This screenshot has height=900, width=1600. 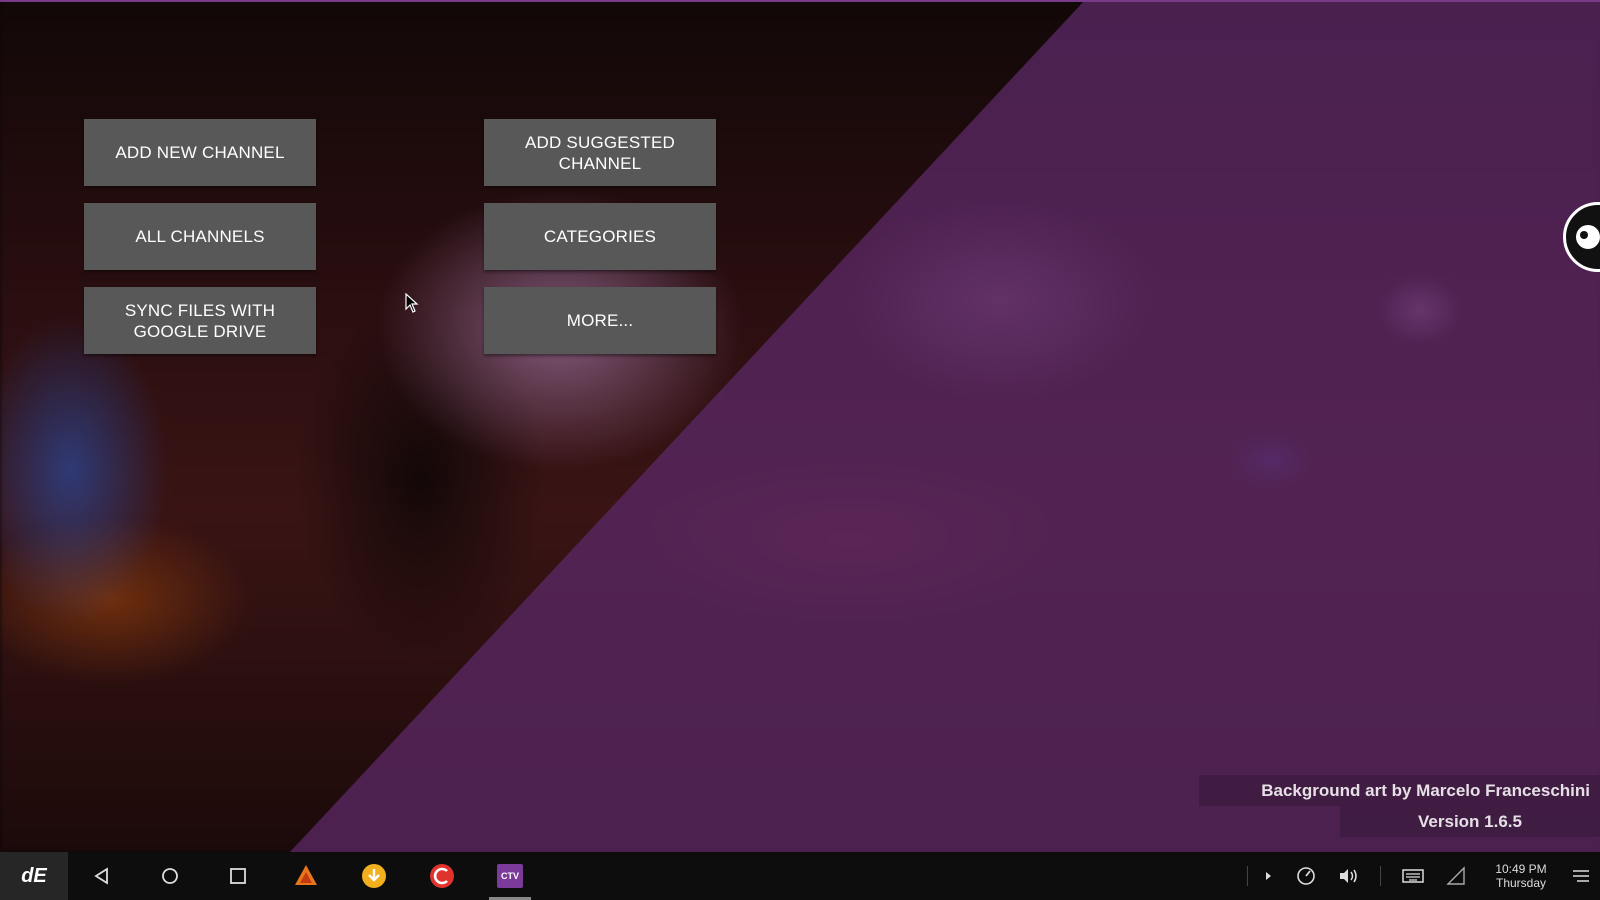 I want to click on side-game-controller-icon, so click(x=1581, y=237).